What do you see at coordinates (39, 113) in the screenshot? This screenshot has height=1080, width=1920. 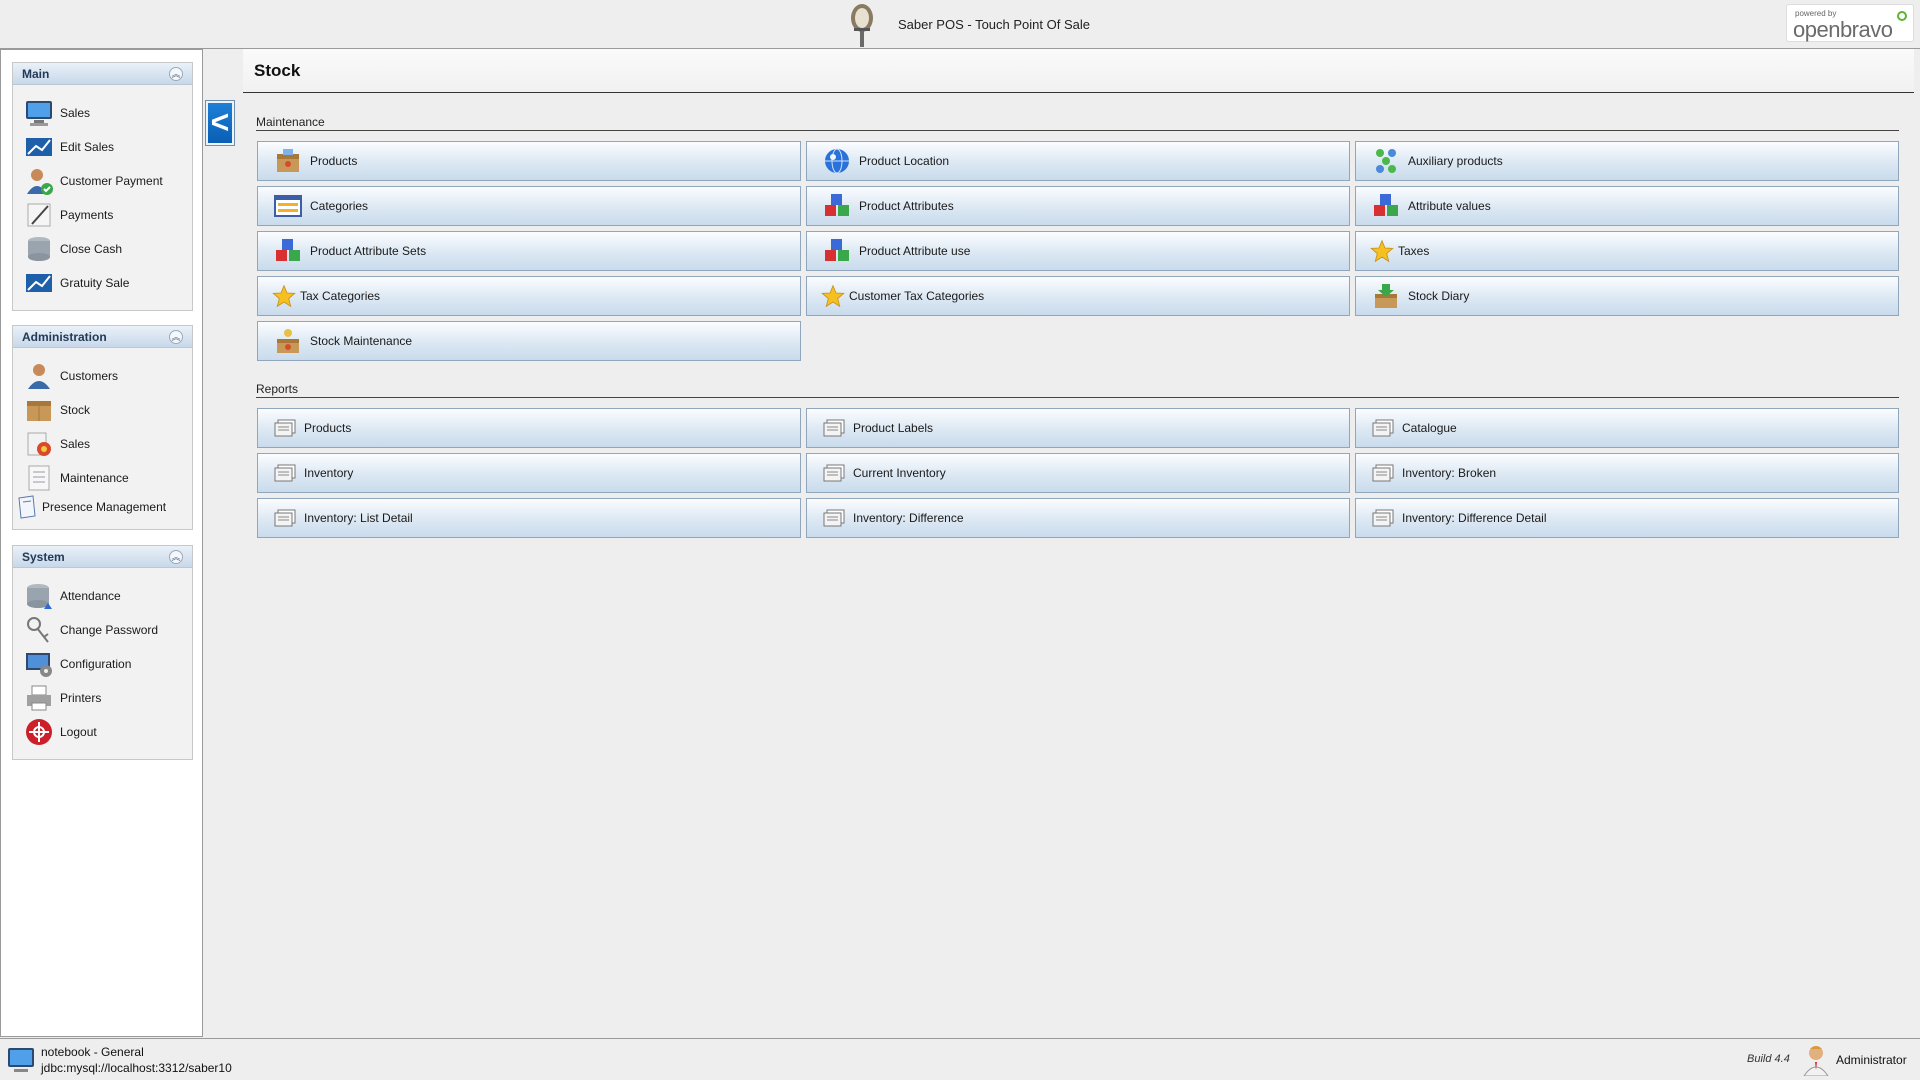 I see `monitor-icon` at bounding box center [39, 113].